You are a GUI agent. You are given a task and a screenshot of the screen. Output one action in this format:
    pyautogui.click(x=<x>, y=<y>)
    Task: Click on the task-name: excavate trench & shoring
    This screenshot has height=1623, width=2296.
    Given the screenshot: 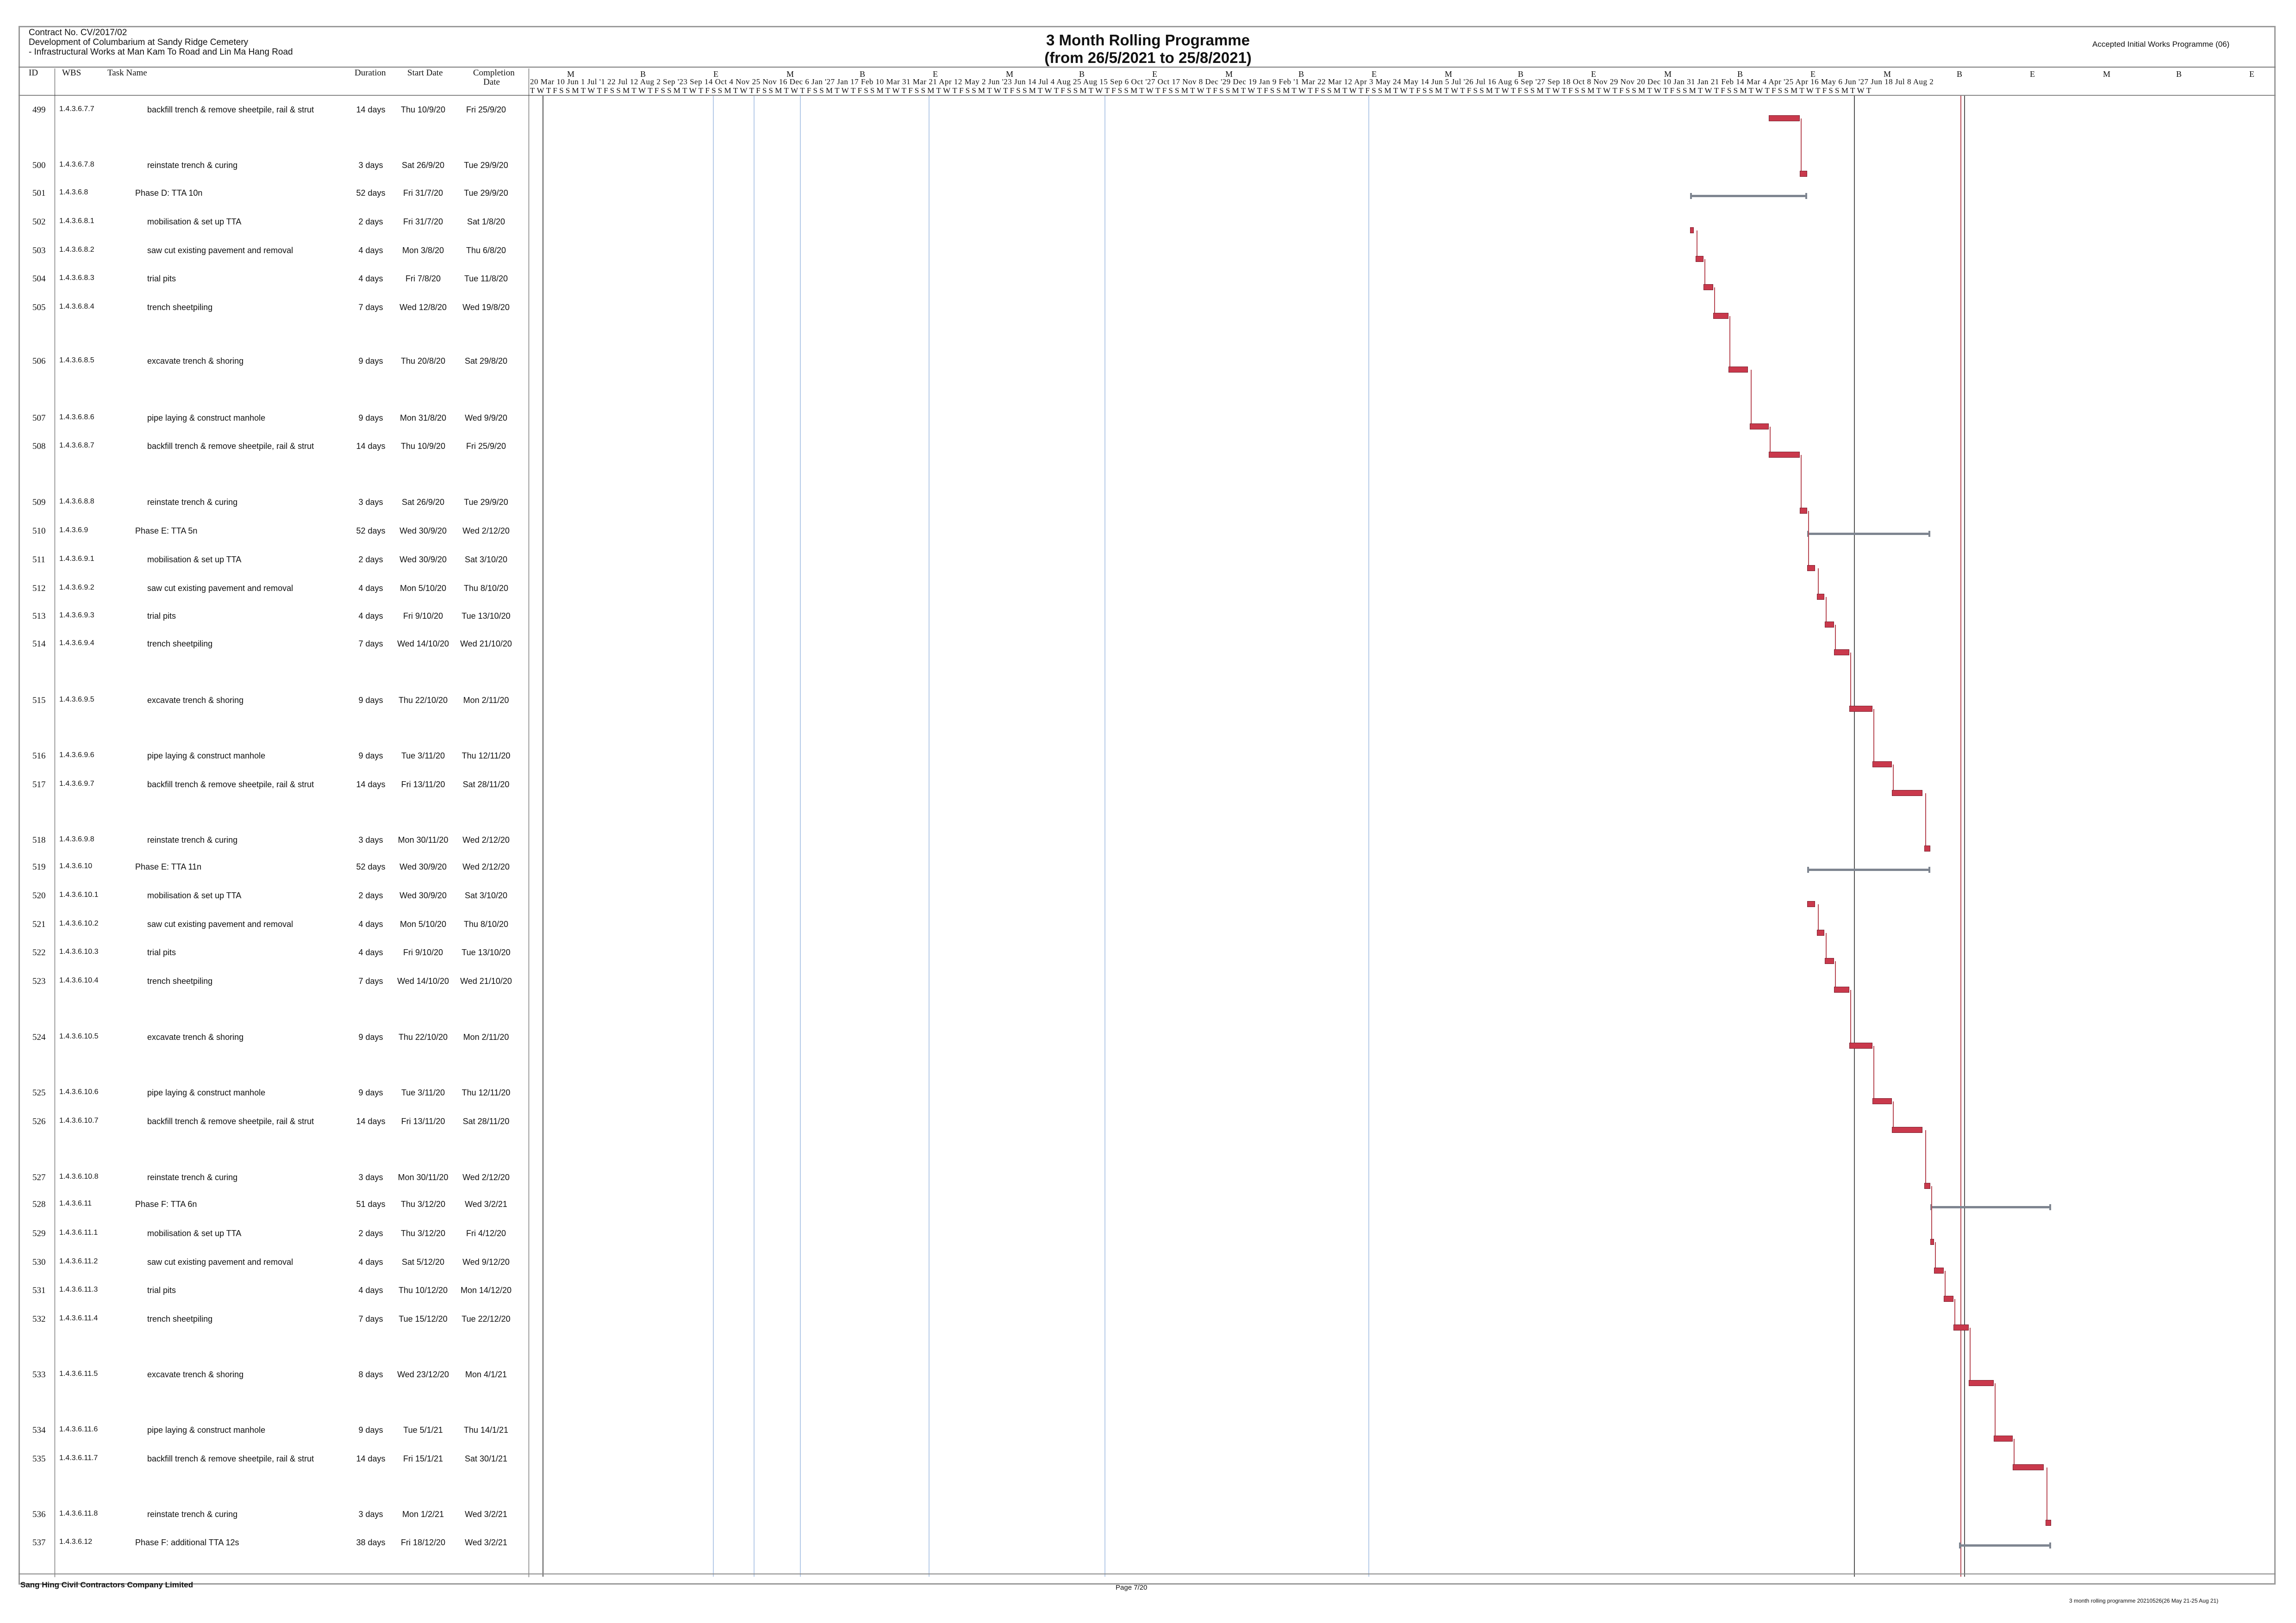 What is the action you would take?
    pyautogui.click(x=195, y=361)
    